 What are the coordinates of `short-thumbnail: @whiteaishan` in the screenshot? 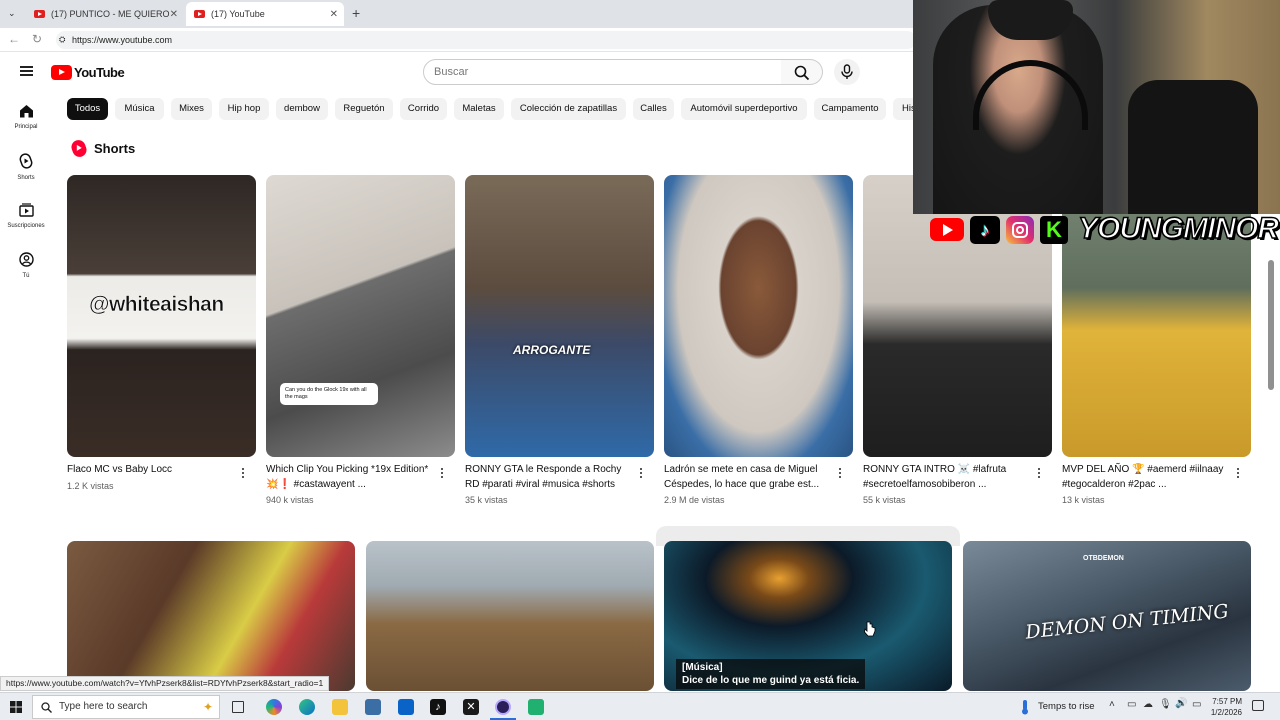 It's located at (161, 316).